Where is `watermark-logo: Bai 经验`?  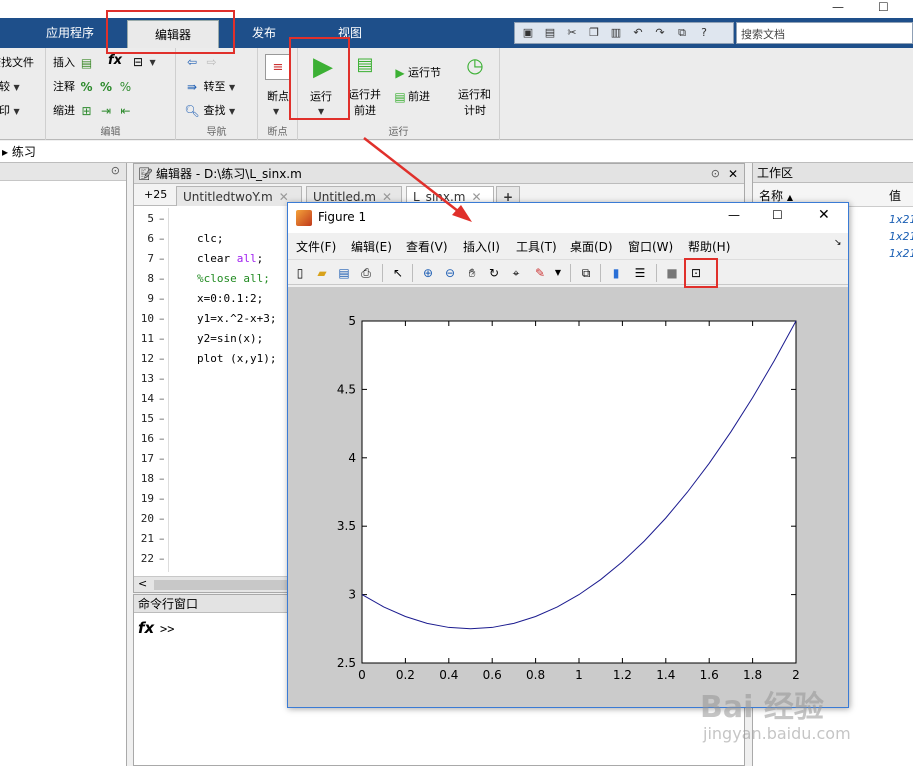
watermark-logo: Bai 经验 is located at coordinates (762, 707).